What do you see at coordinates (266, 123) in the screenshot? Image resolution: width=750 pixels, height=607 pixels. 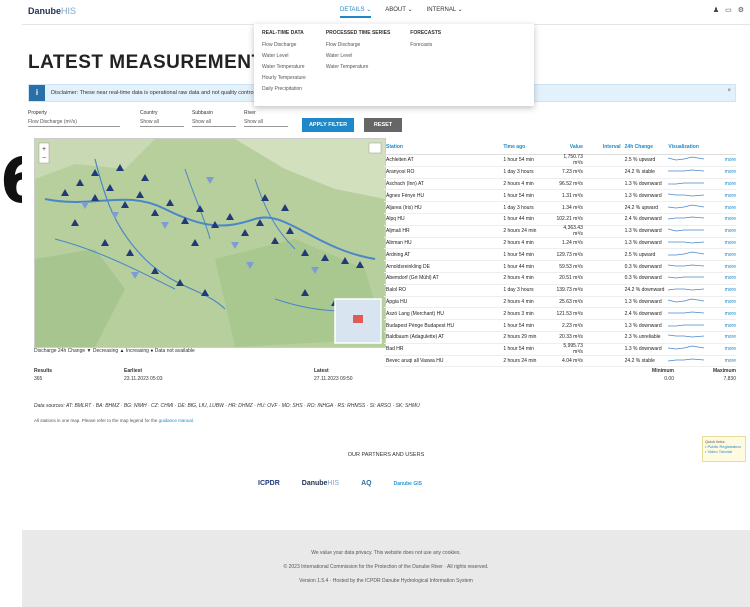 I see `river-select: Show all` at bounding box center [266, 123].